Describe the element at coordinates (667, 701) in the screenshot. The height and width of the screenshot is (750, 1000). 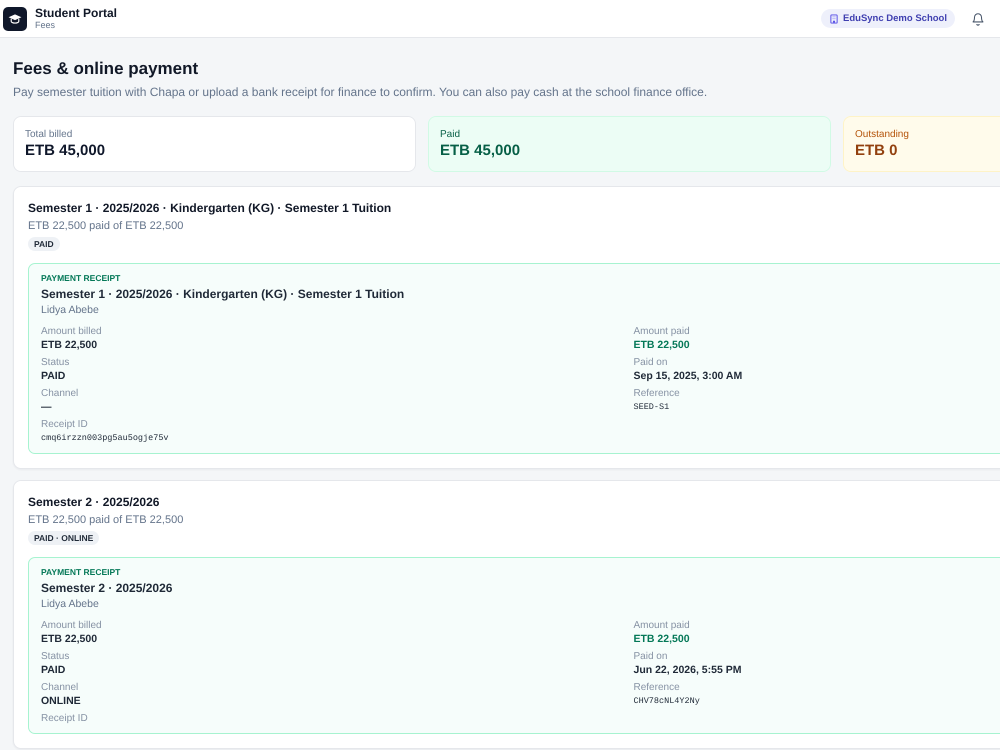
I see `field-value: CHV78cNL4Y2Ny` at that location.